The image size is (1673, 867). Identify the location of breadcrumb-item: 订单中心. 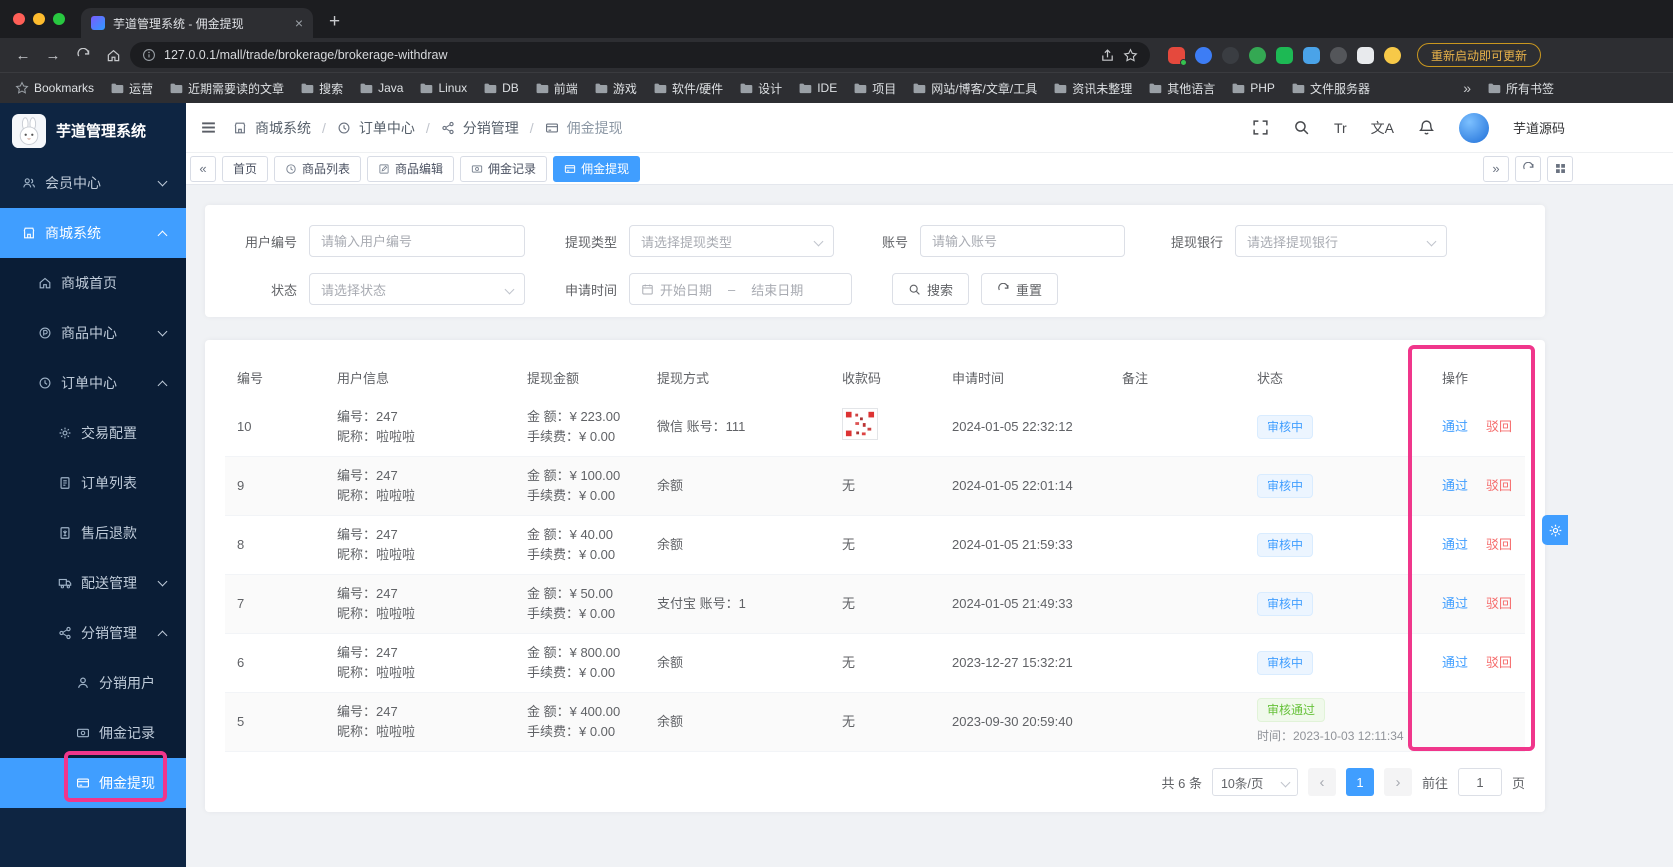
(387, 128).